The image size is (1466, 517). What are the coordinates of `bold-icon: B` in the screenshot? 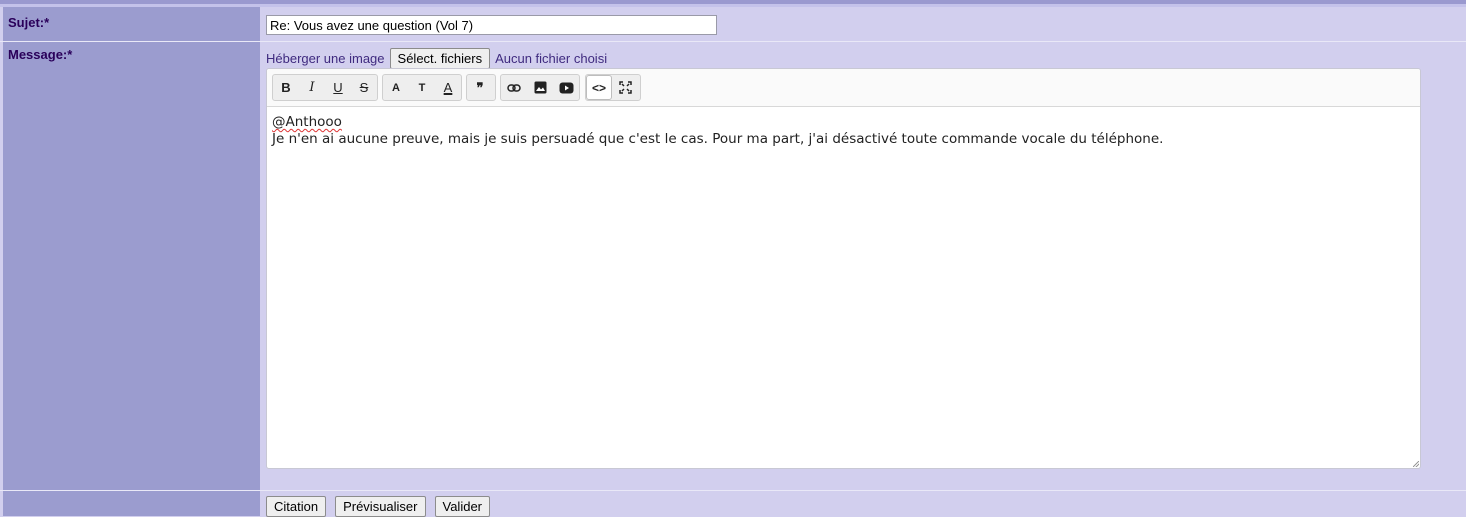 It's located at (286, 87).